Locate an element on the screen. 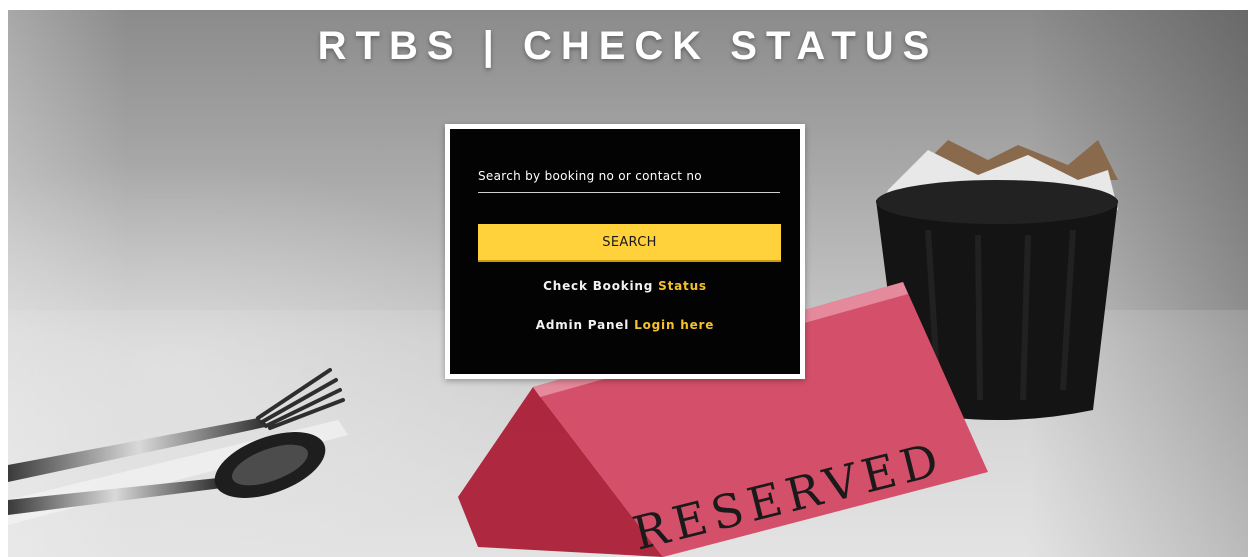 This screenshot has width=1255, height=557. check-status-link: Status is located at coordinates (682, 286).